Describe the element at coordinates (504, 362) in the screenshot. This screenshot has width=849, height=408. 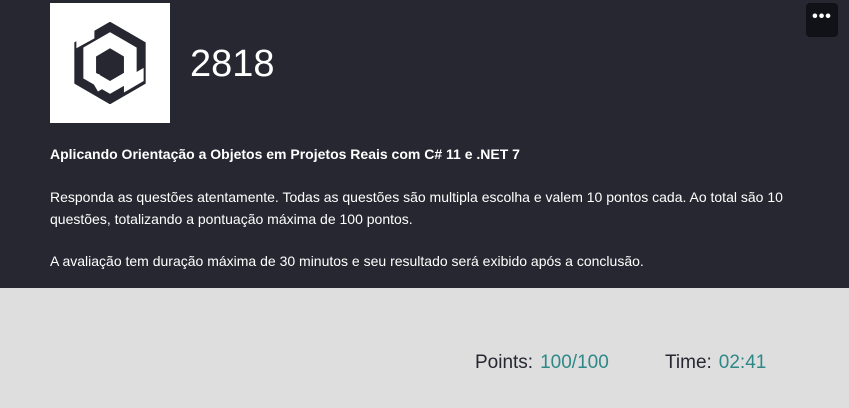
I see `points-label: Points:` at that location.